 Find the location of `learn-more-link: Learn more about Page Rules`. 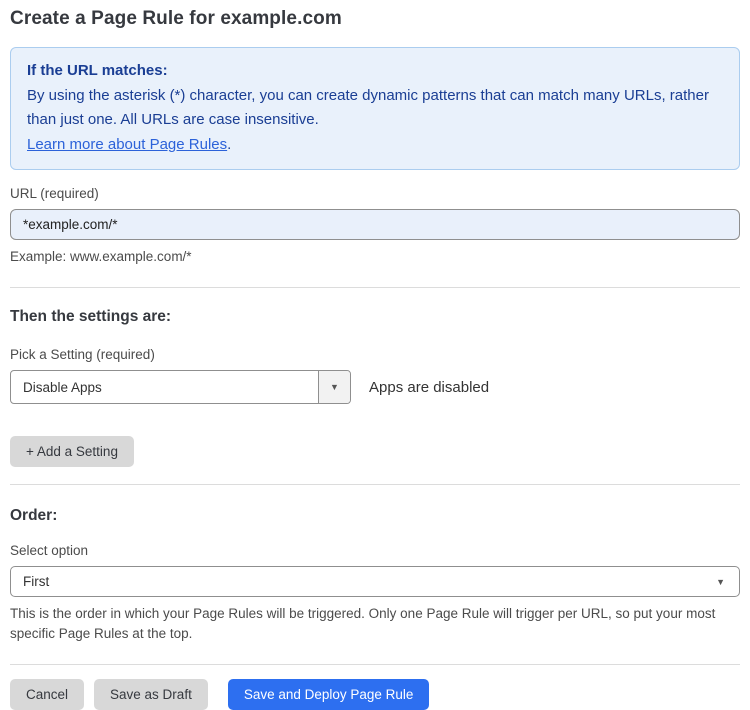

learn-more-link: Learn more about Page Rules is located at coordinates (127, 144).